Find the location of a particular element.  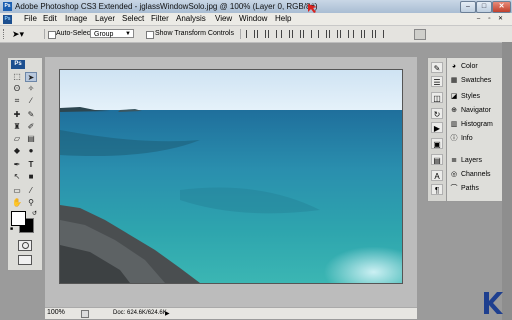

show-transform-checkbox is located at coordinates (150, 35).